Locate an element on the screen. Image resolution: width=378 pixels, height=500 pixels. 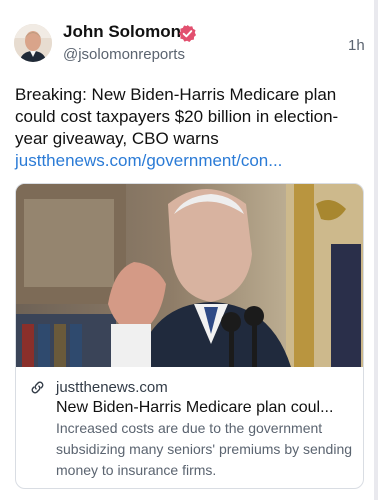
author-name: John Solomon is located at coordinates (122, 32).